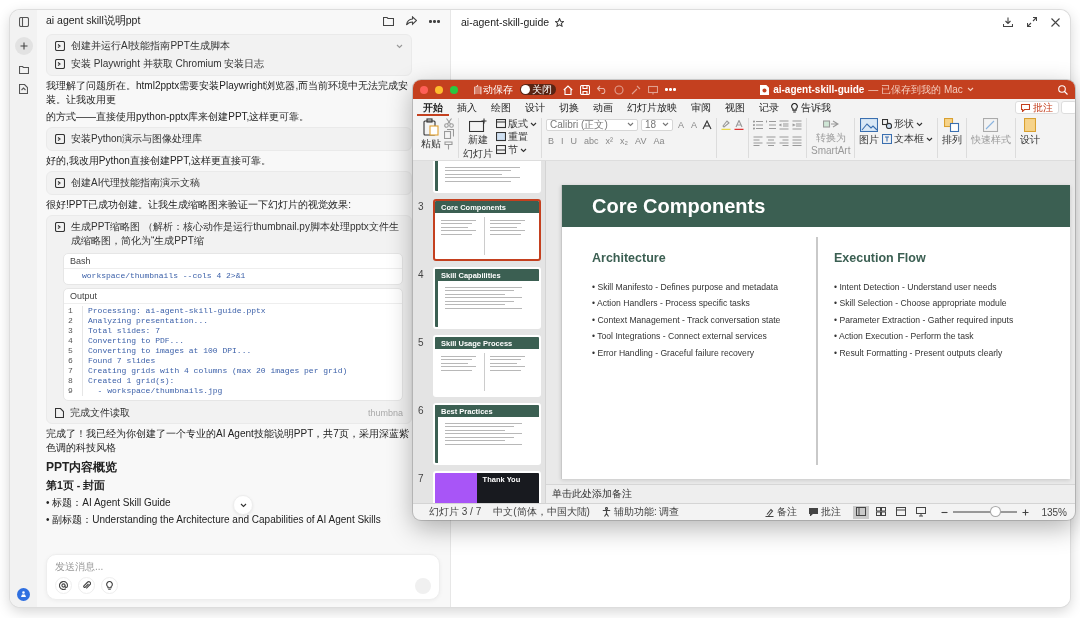  What do you see at coordinates (73, 331) in the screenshot?
I see `line-number: 3` at bounding box center [73, 331].